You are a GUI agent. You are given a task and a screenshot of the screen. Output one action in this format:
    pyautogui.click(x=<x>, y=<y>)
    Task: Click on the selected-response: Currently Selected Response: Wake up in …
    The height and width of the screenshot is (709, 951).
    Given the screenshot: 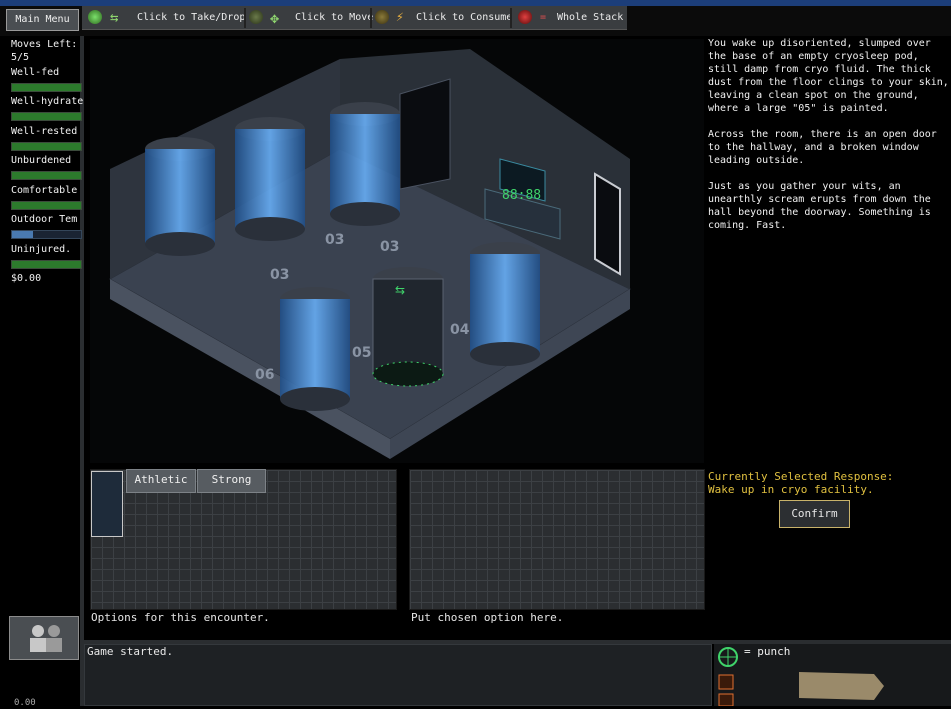 What is the action you would take?
    pyautogui.click(x=800, y=483)
    